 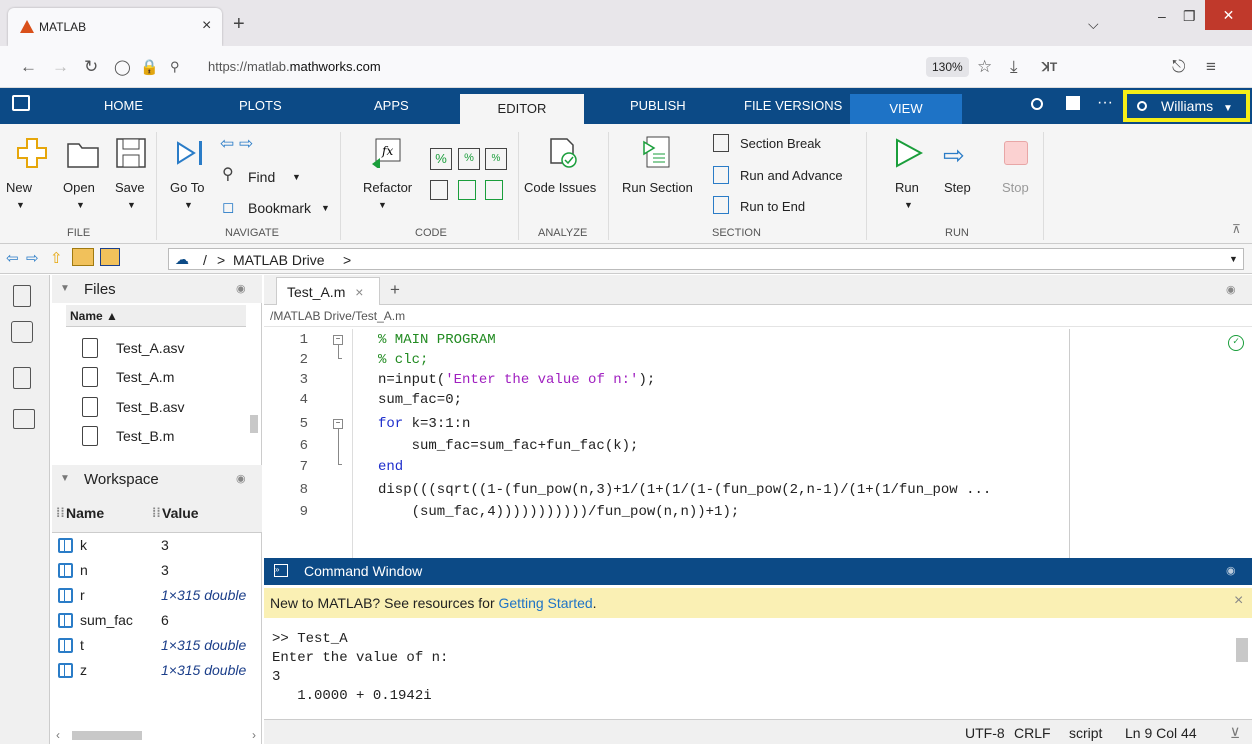 I want to click on back-icon: ←, so click(x=28, y=67).